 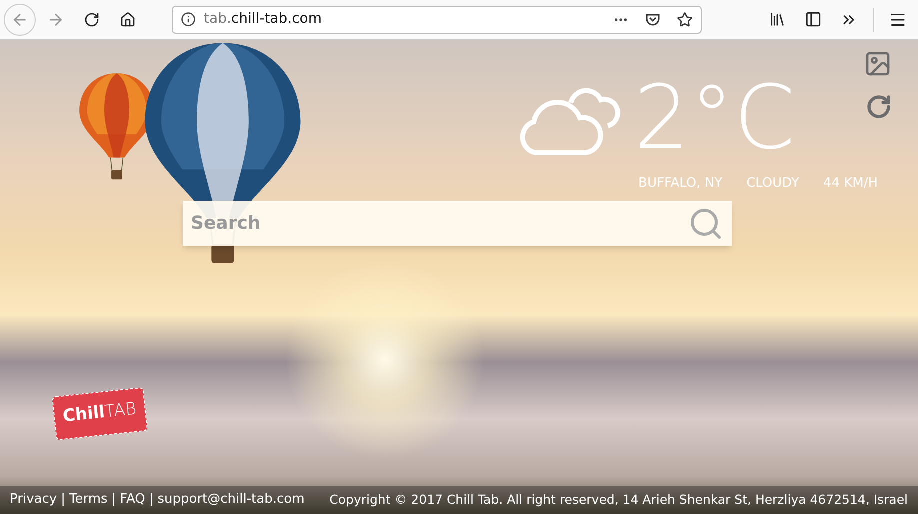 I want to click on pocket-icon, so click(x=653, y=20).